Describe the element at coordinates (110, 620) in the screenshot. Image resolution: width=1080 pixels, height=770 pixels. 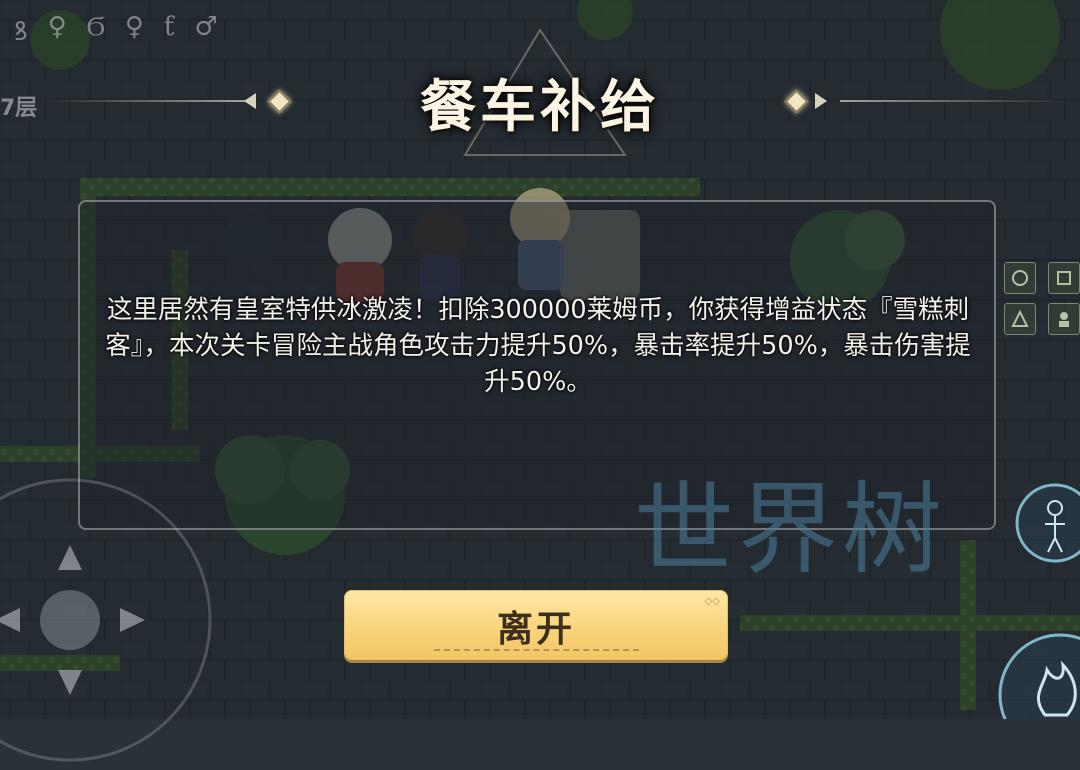
I see `joystick-icon` at that location.